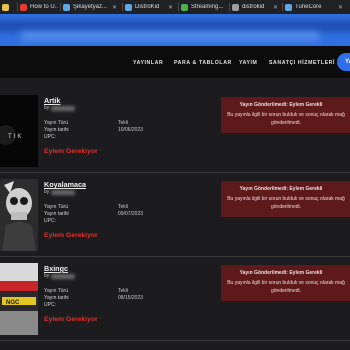 This screenshot has width=350, height=350. I want to click on release-title: Bxingc, so click(56, 268).